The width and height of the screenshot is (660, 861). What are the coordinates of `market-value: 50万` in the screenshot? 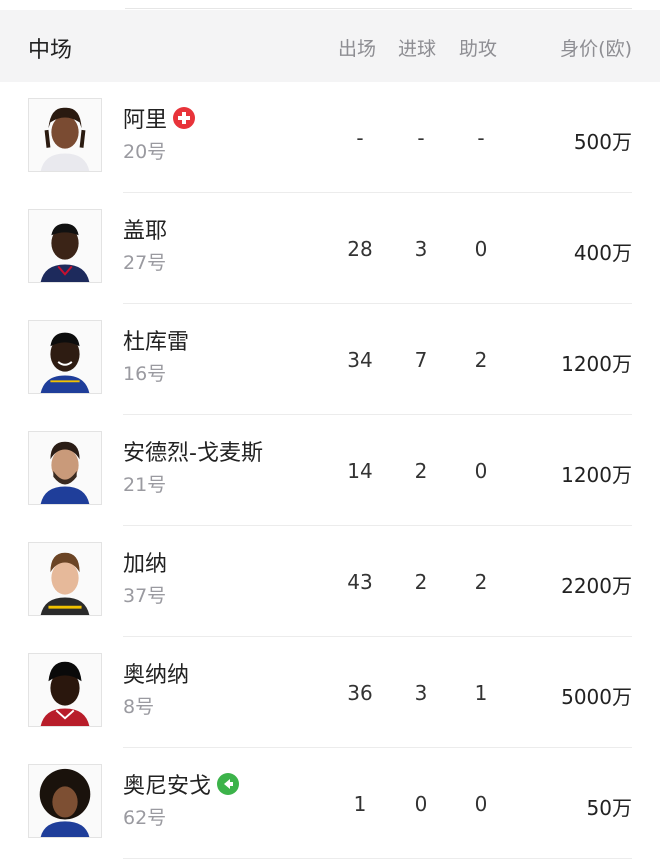 It's located at (609, 808).